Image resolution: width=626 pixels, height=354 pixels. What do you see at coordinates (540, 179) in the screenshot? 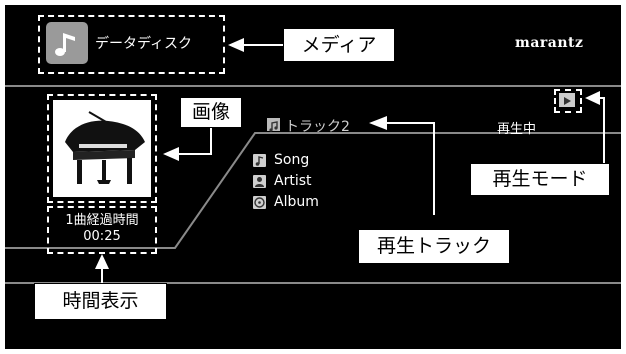
I see `callout-play-mode: 再生モード` at bounding box center [540, 179].